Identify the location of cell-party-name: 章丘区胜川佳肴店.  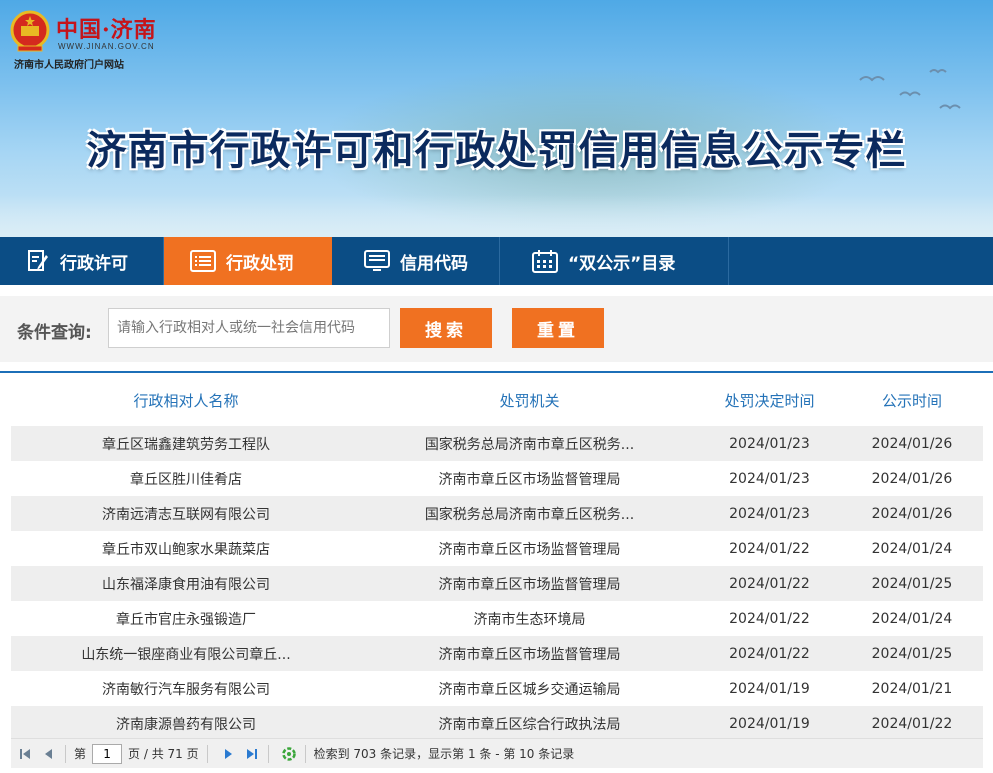
(186, 479).